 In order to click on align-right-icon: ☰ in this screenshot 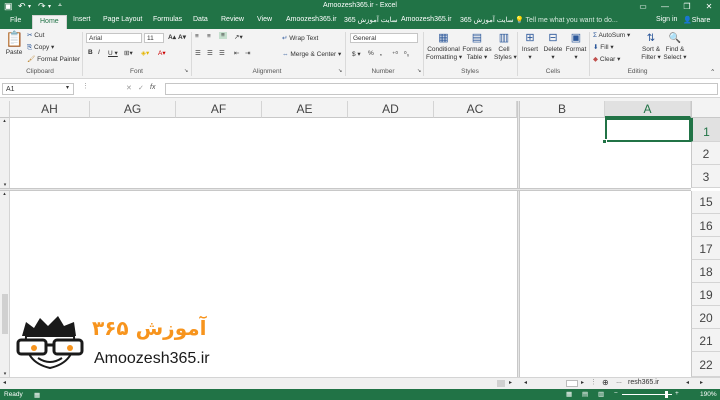, I will do `click(222, 53)`.